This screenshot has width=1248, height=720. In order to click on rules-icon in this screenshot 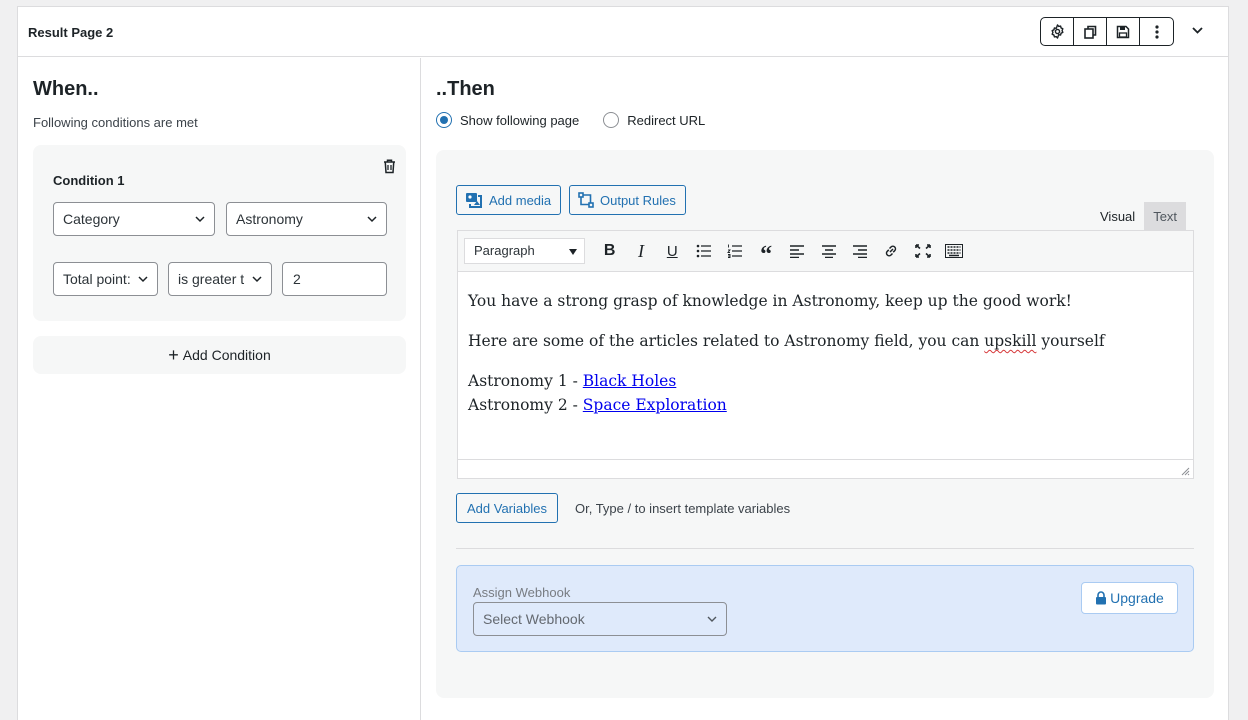, I will do `click(586, 200)`.